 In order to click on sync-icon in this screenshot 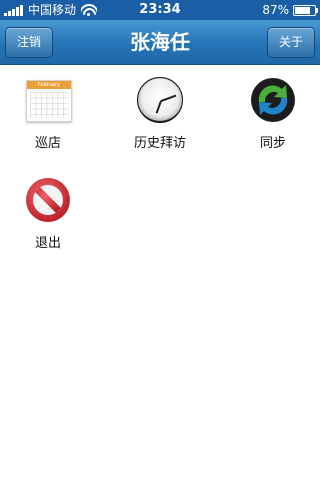, I will do `click(273, 100)`.